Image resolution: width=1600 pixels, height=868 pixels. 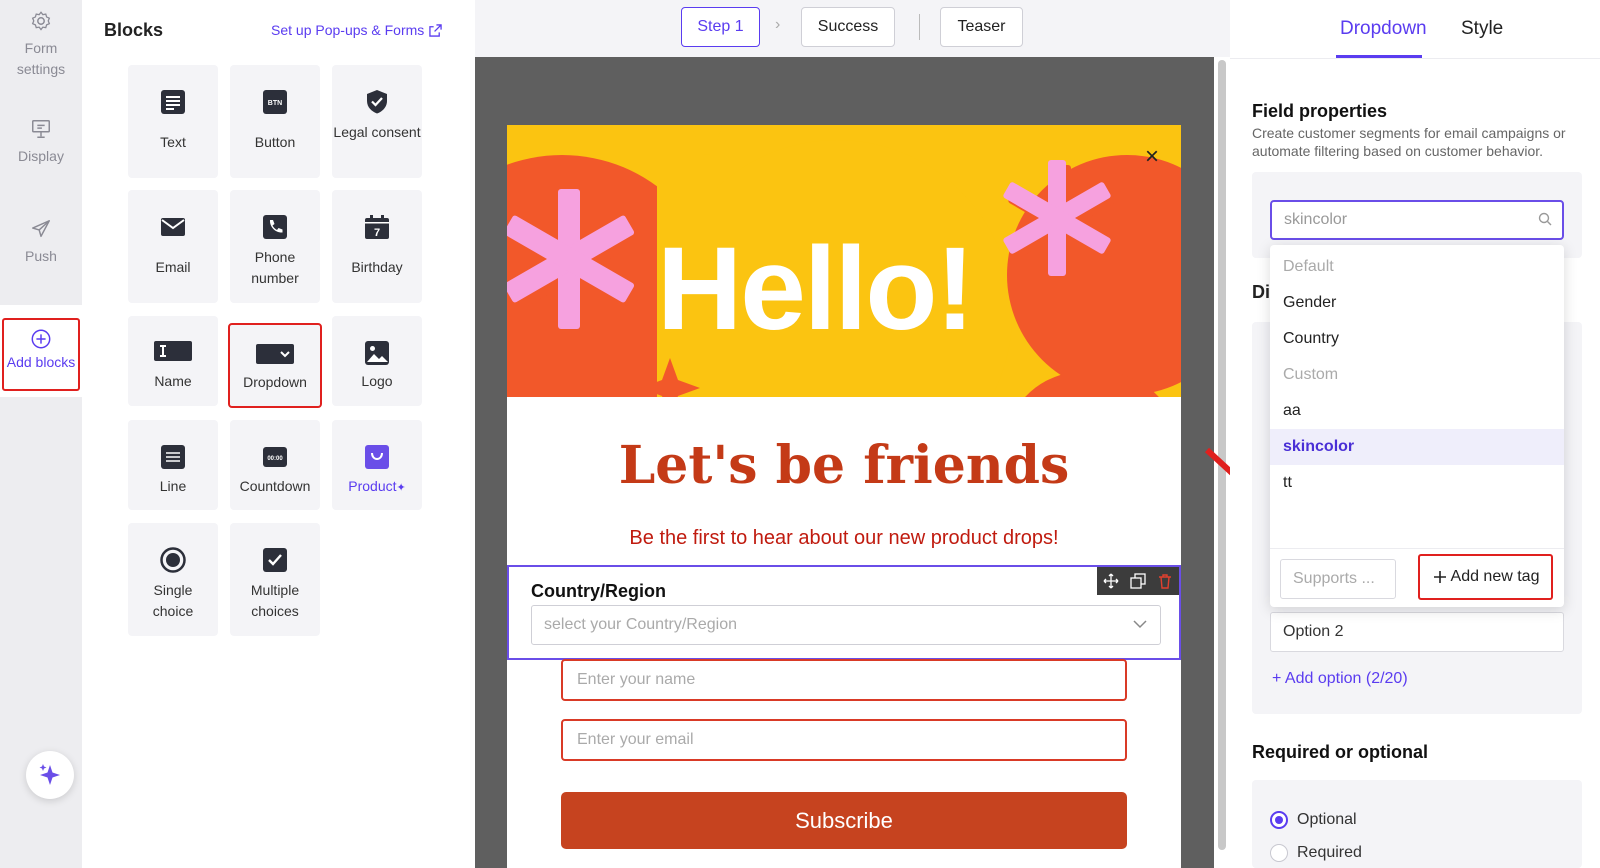 What do you see at coordinates (41, 339) in the screenshot?
I see `plus-circle-icon` at bounding box center [41, 339].